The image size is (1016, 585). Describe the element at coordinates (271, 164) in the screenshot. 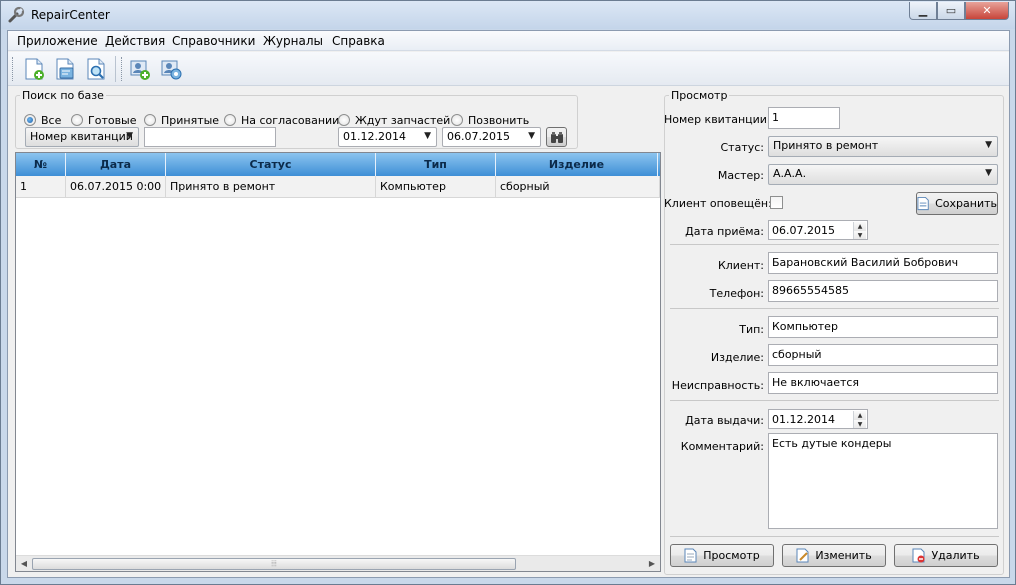

I see `column-header-status: Статус` at that location.